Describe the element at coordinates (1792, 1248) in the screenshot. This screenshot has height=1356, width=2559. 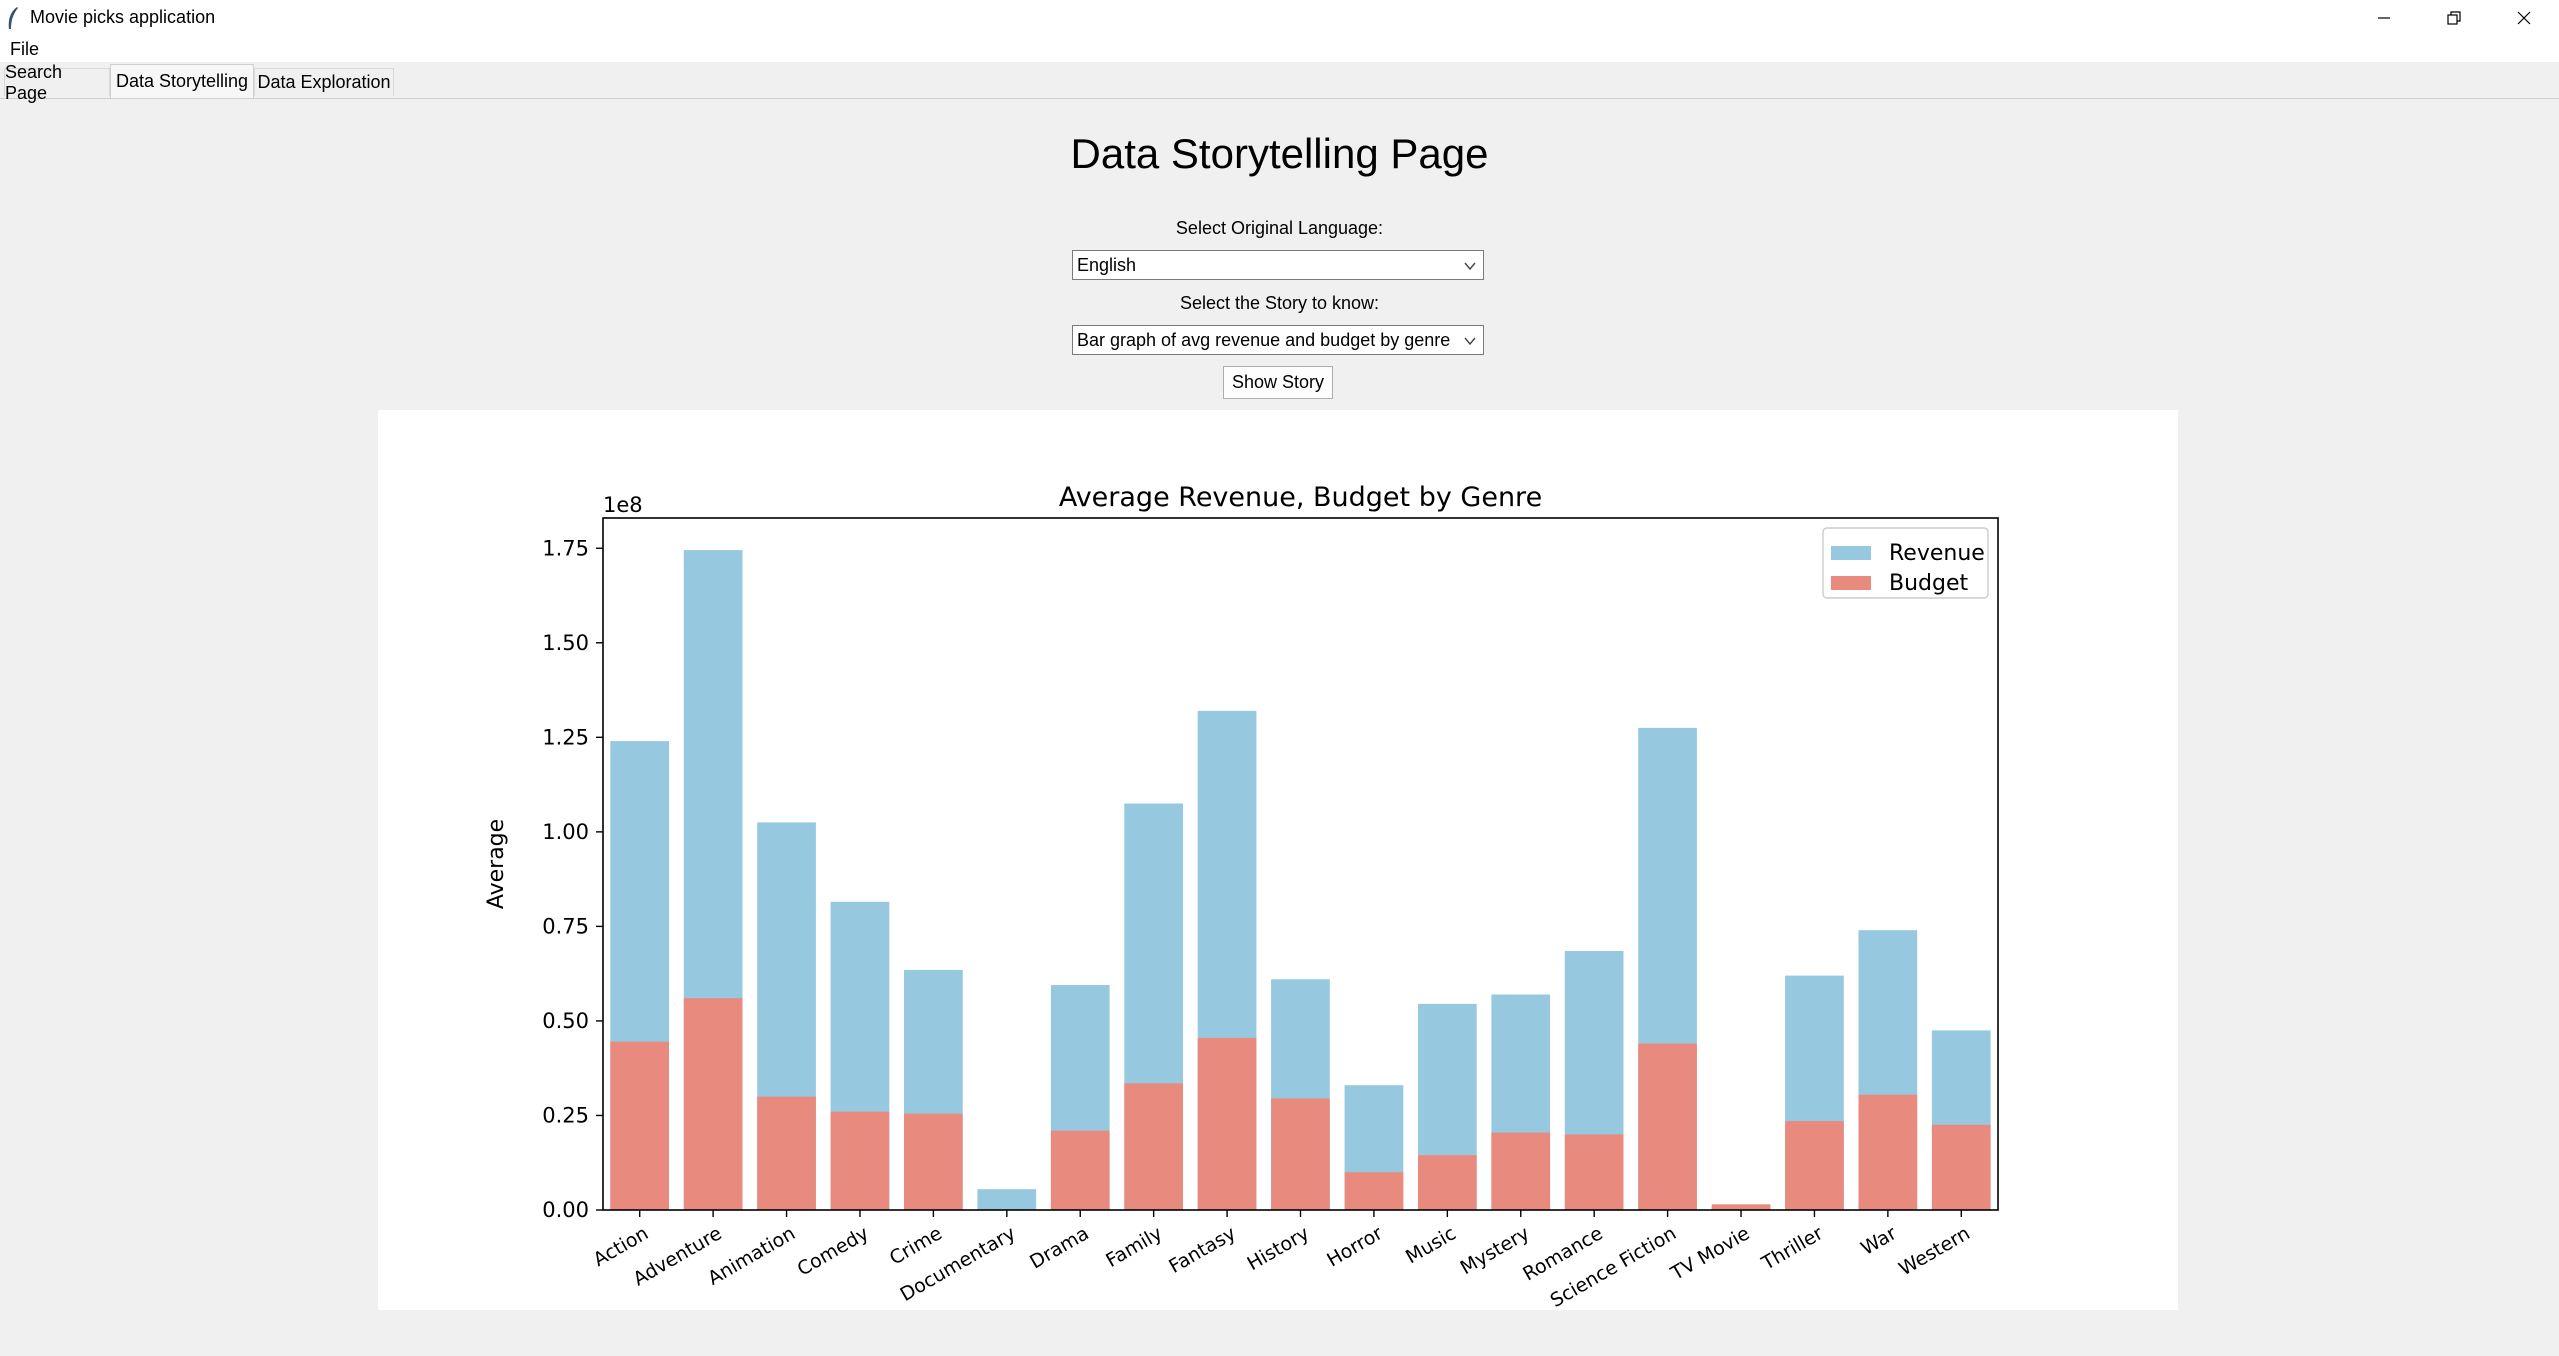
I see `x-tick-label: Thriller` at that location.